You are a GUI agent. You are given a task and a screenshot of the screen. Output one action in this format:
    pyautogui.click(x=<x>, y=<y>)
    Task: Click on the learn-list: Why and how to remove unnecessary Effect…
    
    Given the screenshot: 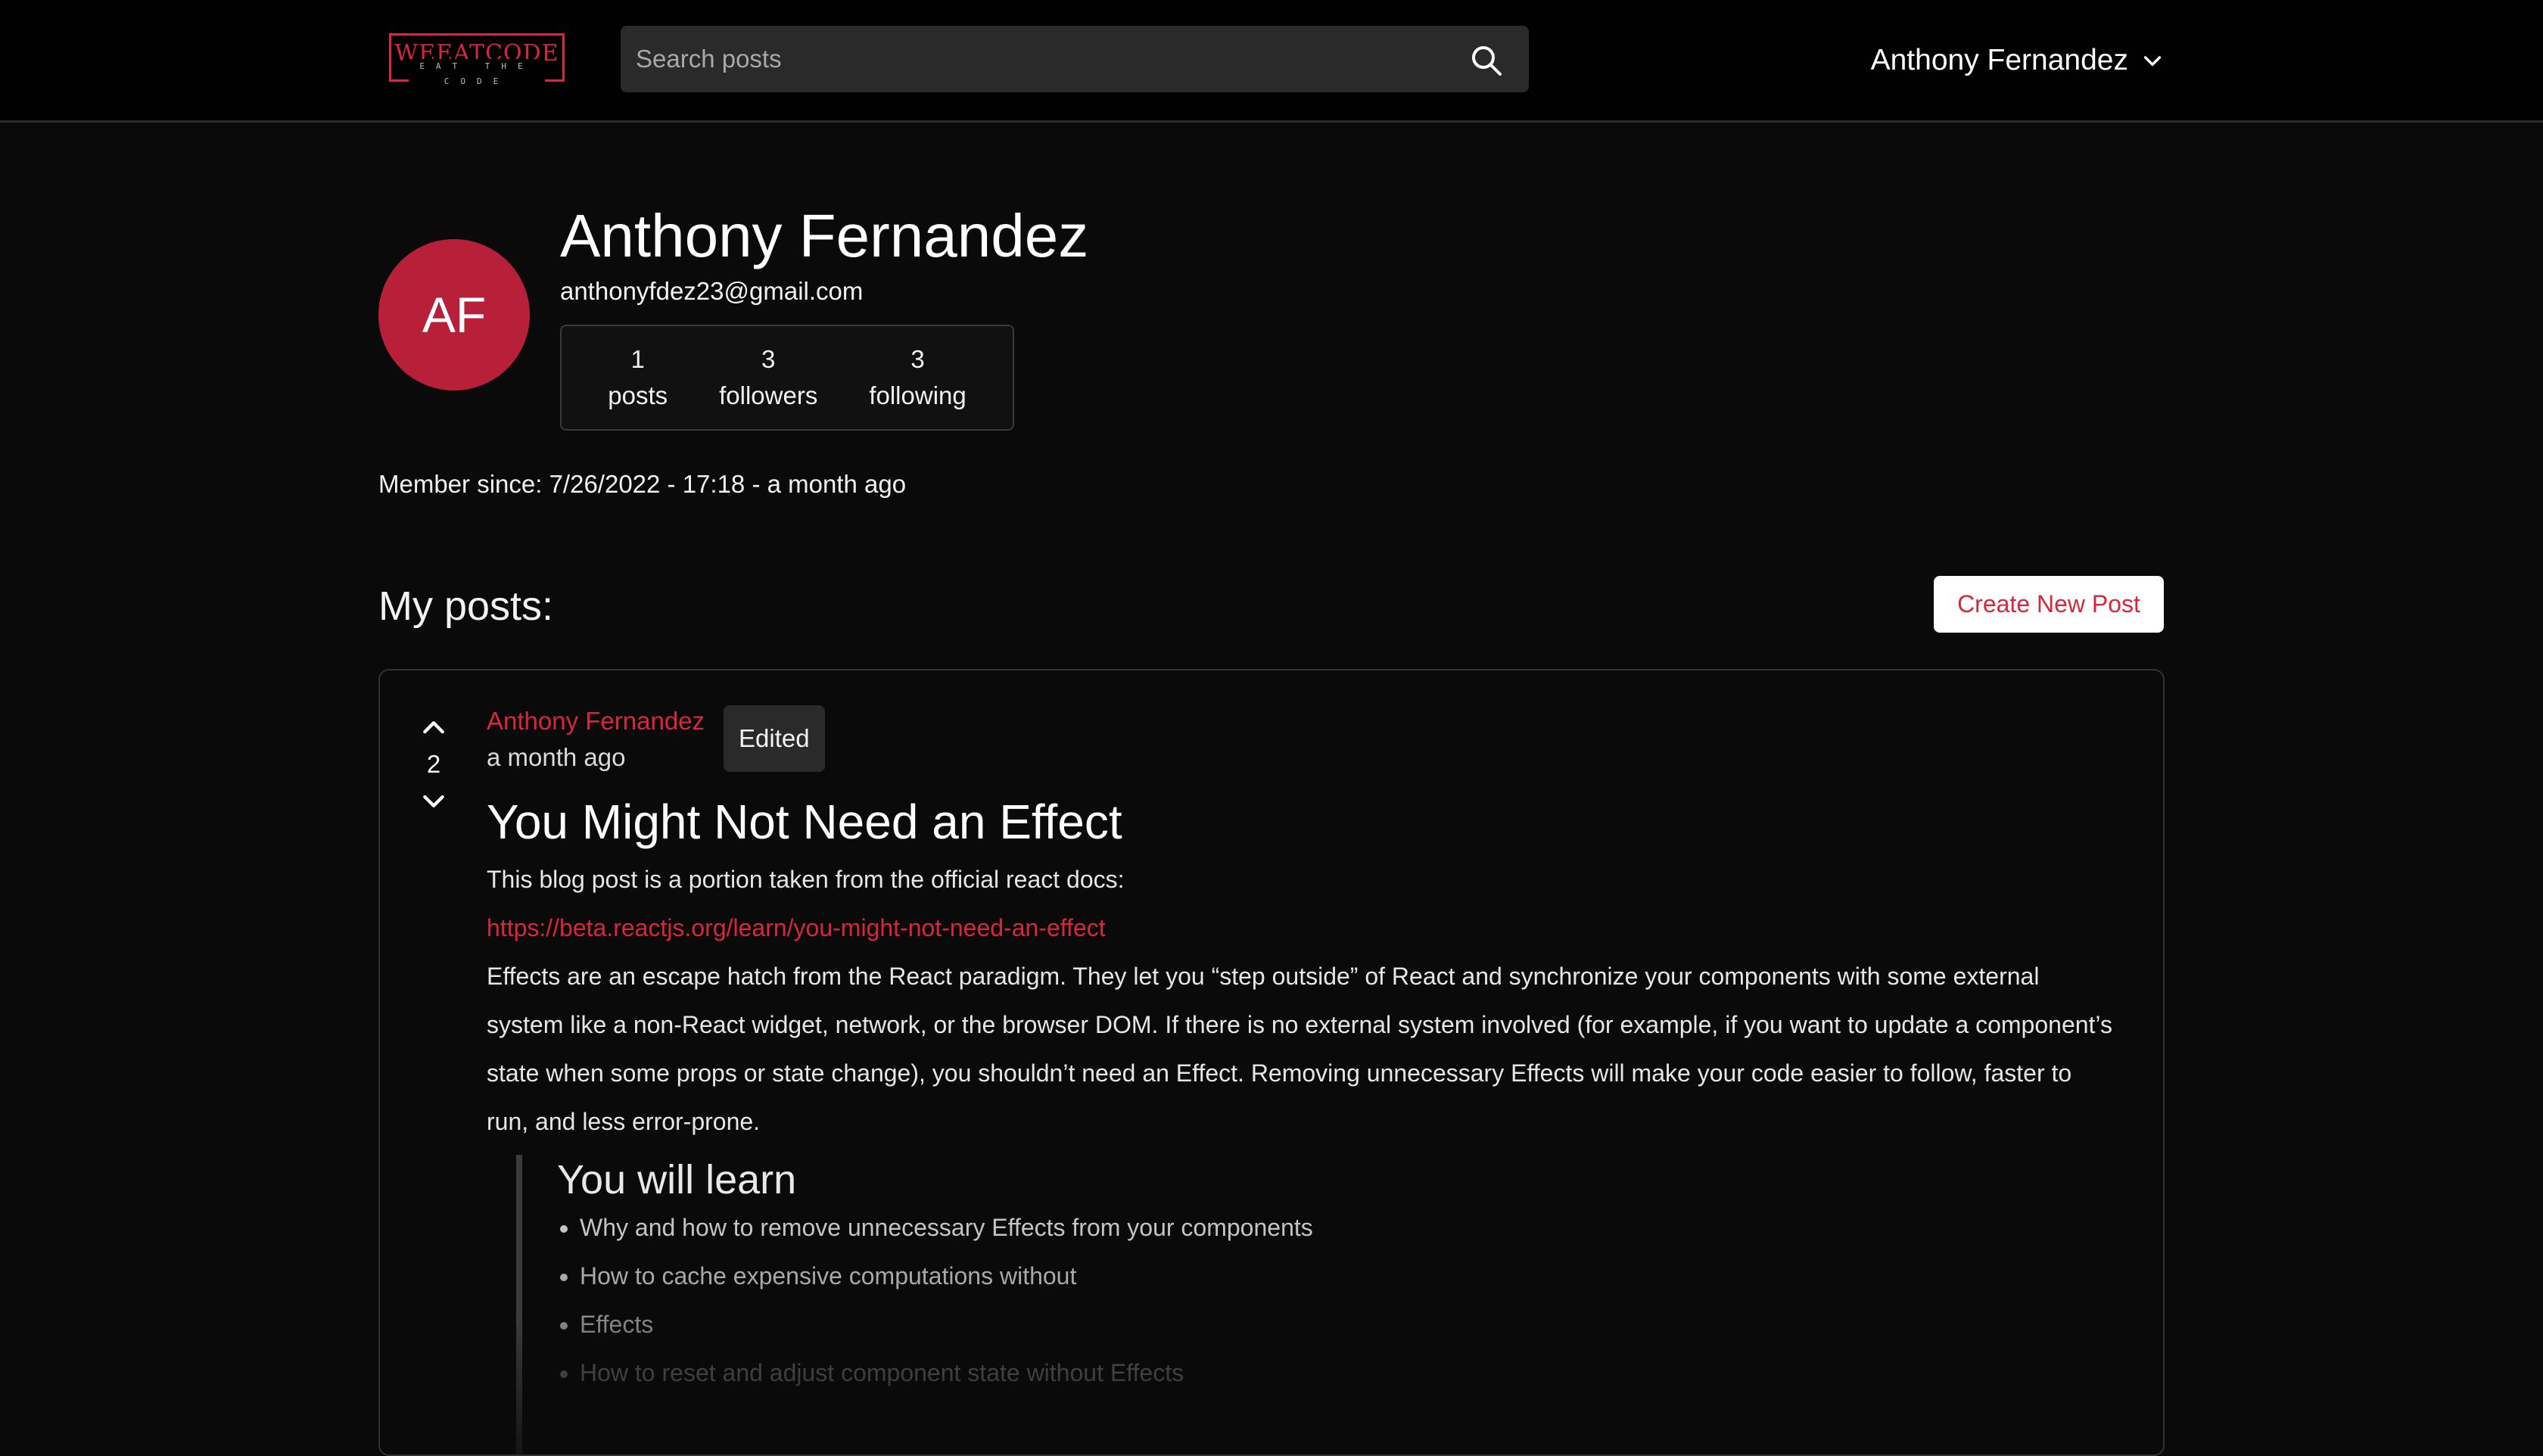 What is the action you would take?
    pyautogui.click(x=1293, y=1300)
    